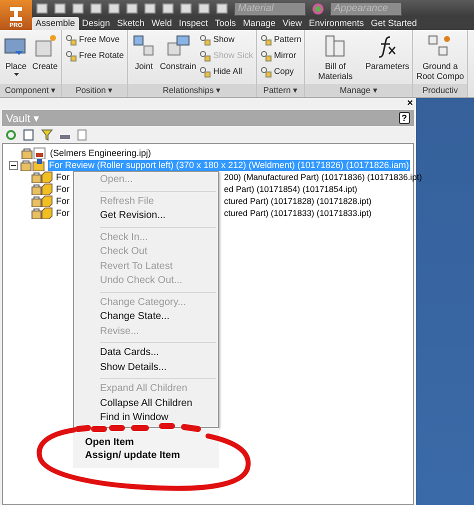  What do you see at coordinates (13, 165) in the screenshot?
I see `collapse-icon` at bounding box center [13, 165].